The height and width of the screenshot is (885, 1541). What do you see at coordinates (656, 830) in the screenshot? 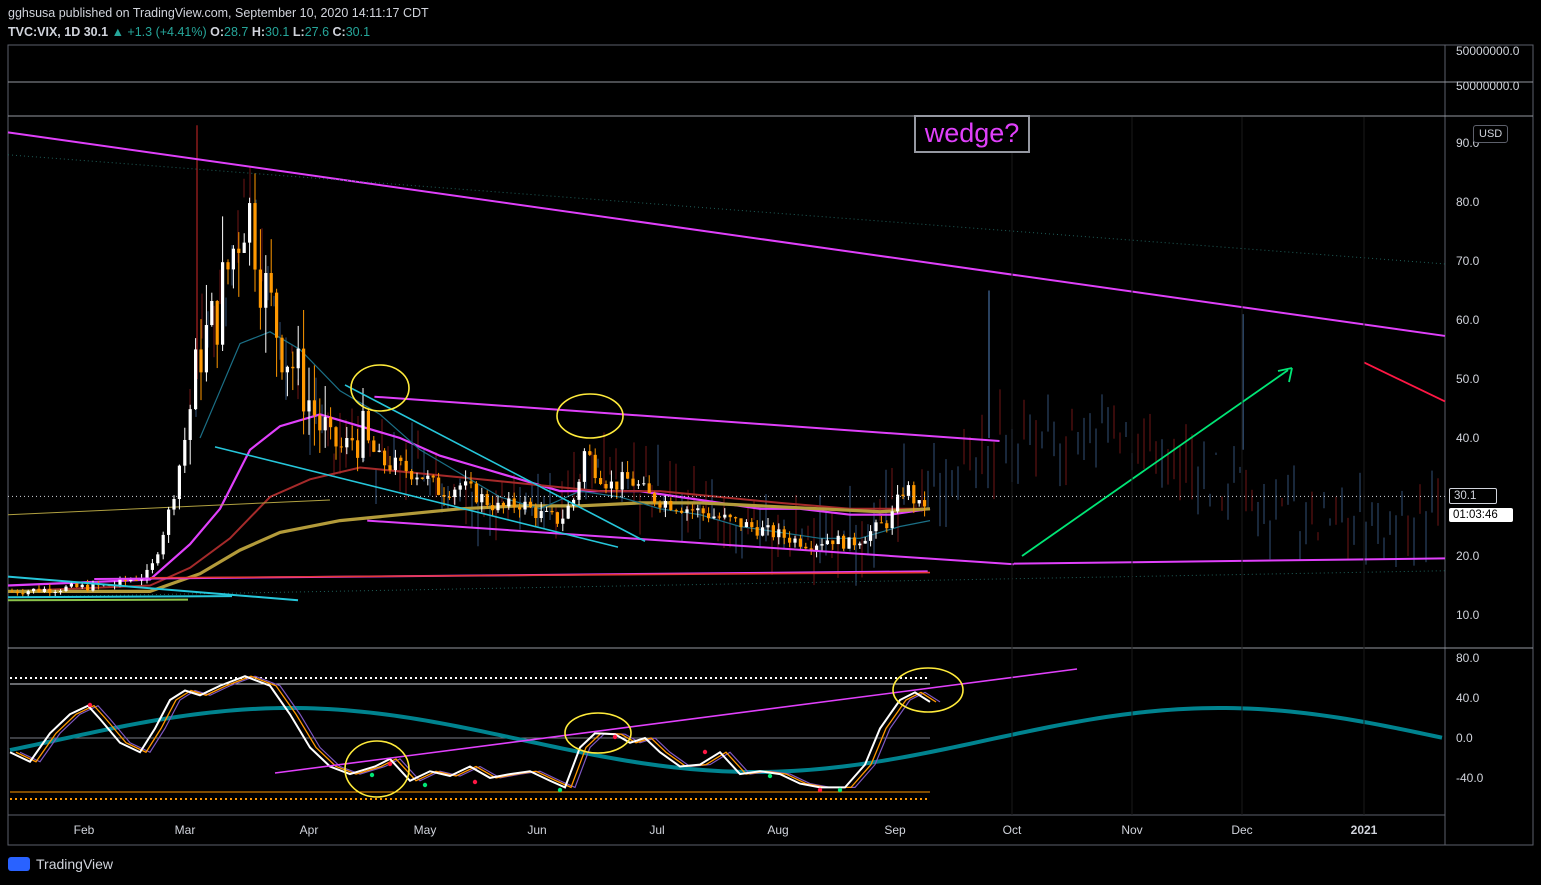
I see `time-tick-label: Jul` at bounding box center [656, 830].